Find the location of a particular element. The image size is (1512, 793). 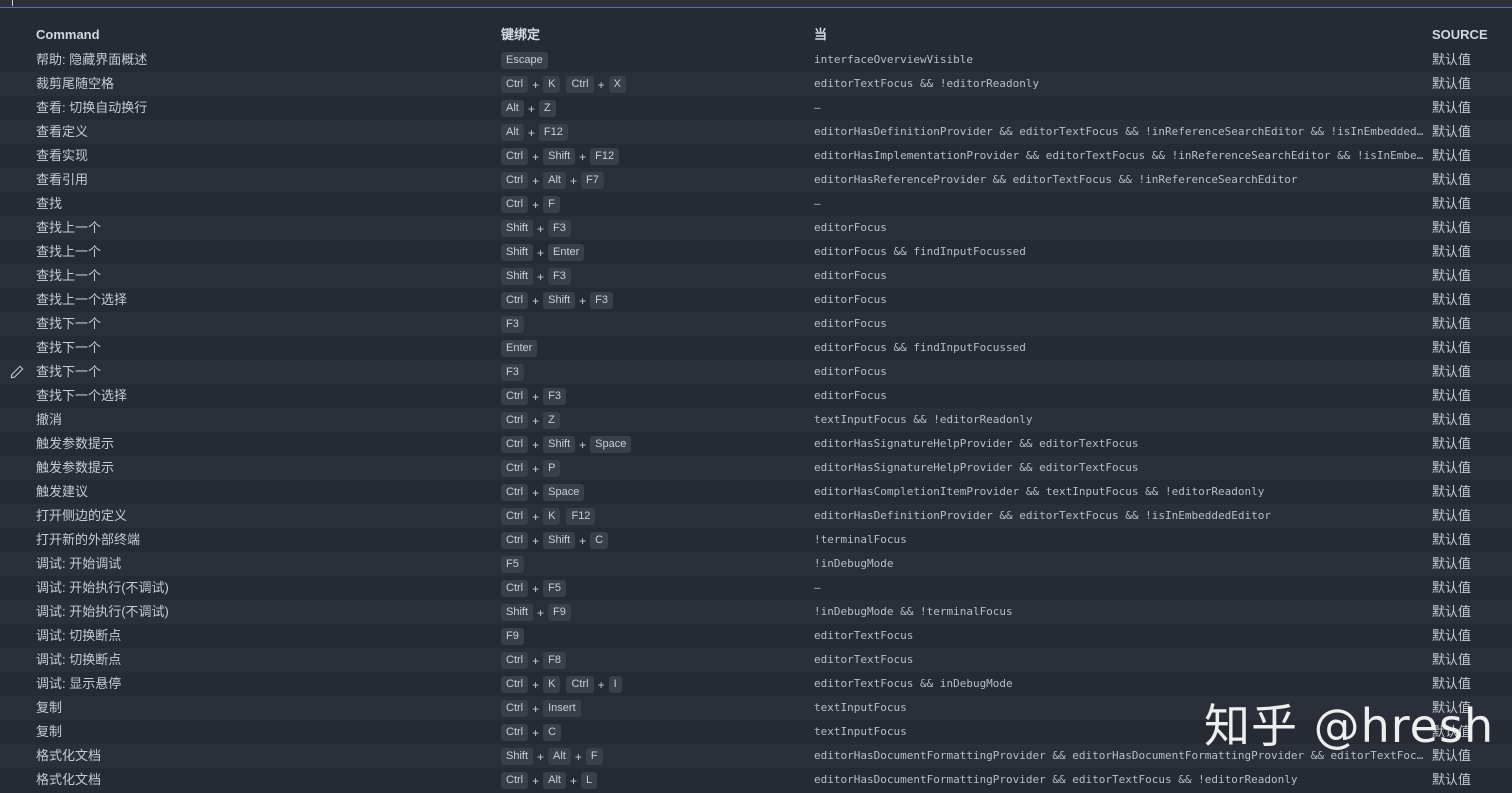

command-cell: 调试: 显示悬停 is located at coordinates (79, 683).